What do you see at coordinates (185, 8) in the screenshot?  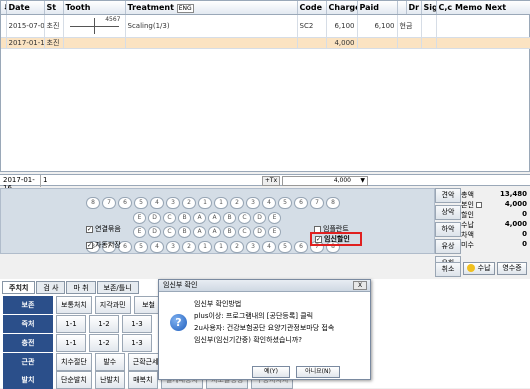 I see `eng-toggle-button: ENG` at bounding box center [185, 8].